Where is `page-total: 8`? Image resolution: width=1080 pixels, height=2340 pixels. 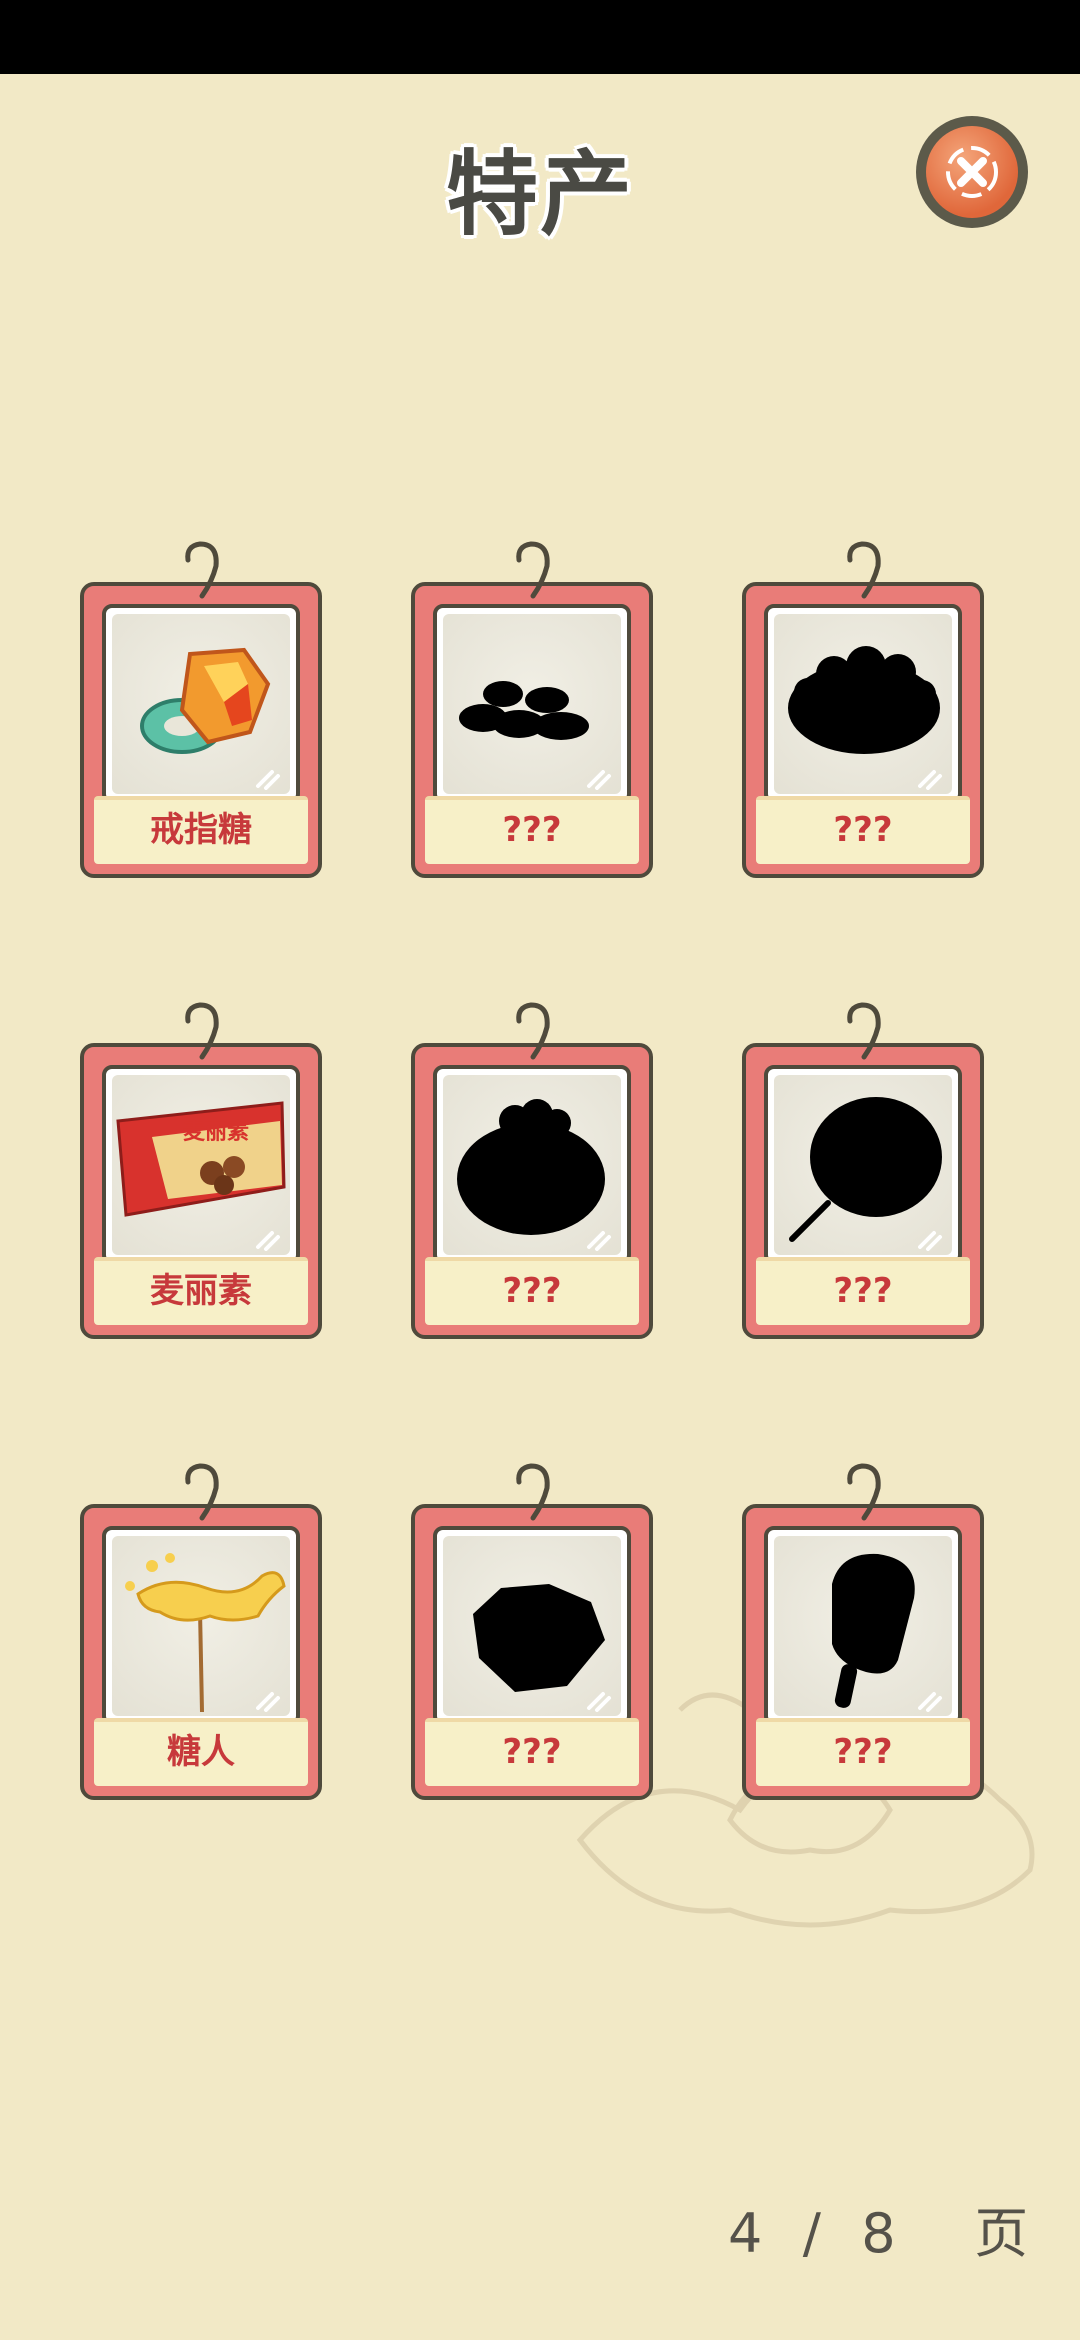 page-total: 8 is located at coordinates (879, 2233).